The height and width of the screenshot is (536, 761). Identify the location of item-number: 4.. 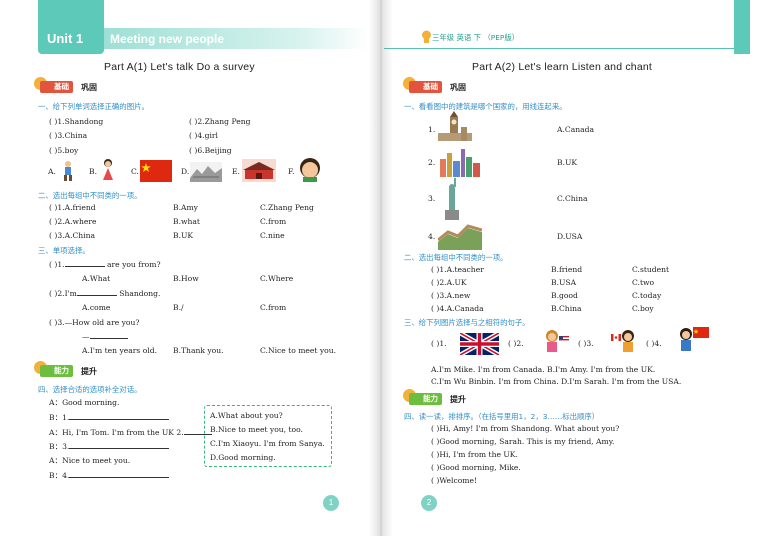
(432, 236).